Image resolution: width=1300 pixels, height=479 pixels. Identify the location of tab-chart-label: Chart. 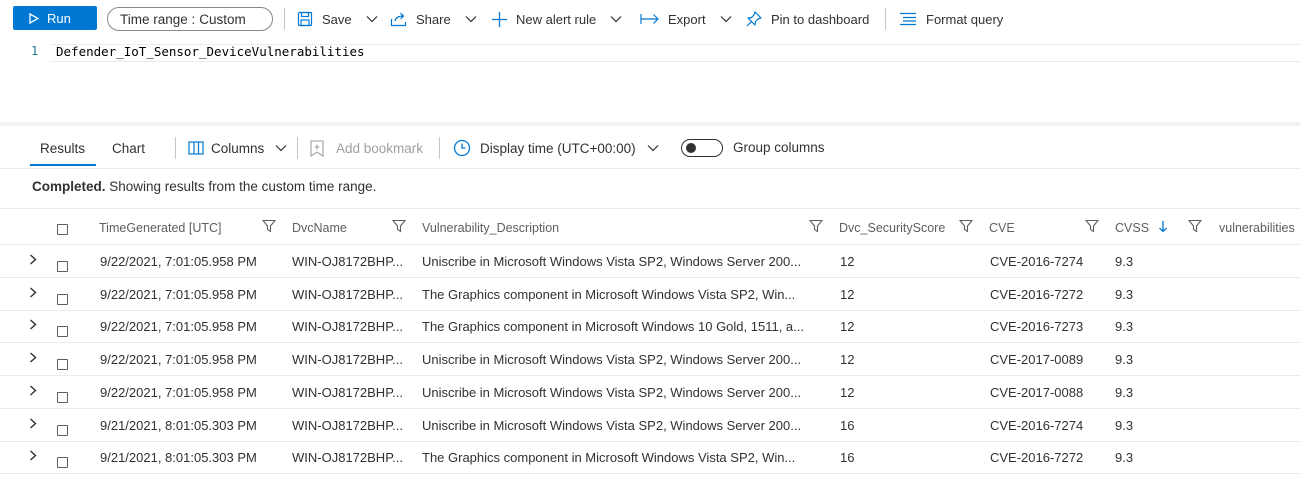
(129, 148).